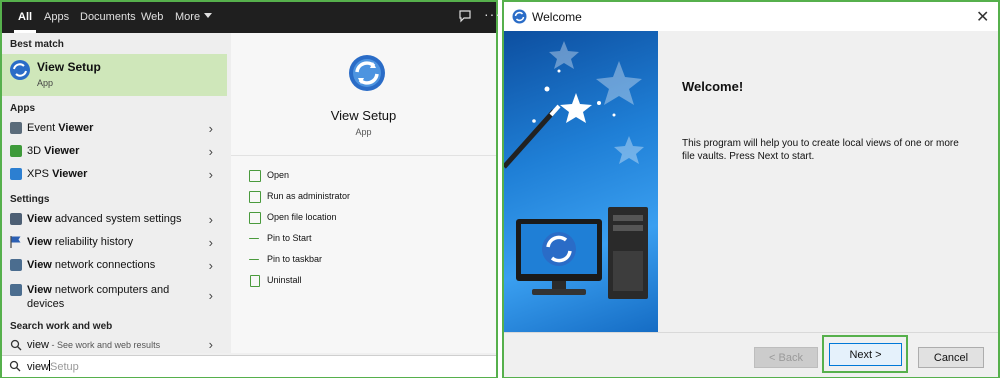 The width and height of the screenshot is (1000, 378). I want to click on more-options-icon: ···, so click(492, 14).